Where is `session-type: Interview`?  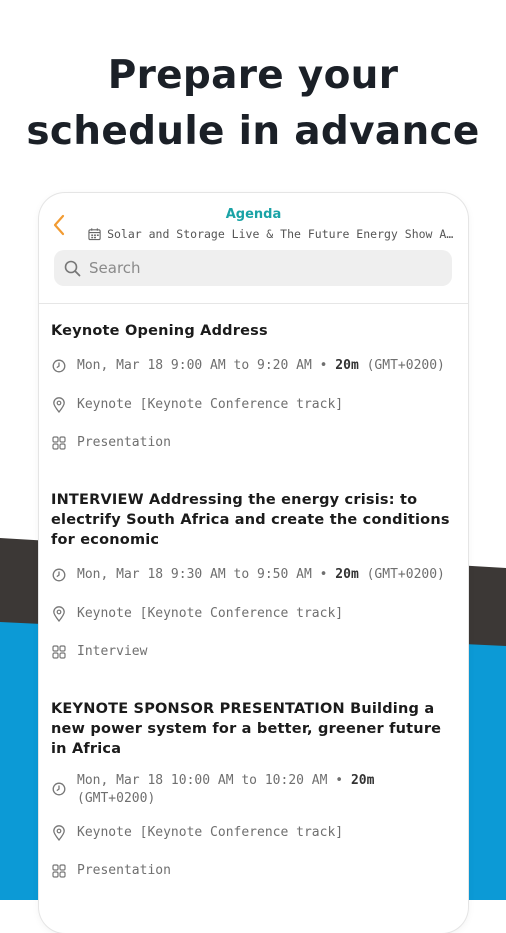 session-type: Interview is located at coordinates (112, 651).